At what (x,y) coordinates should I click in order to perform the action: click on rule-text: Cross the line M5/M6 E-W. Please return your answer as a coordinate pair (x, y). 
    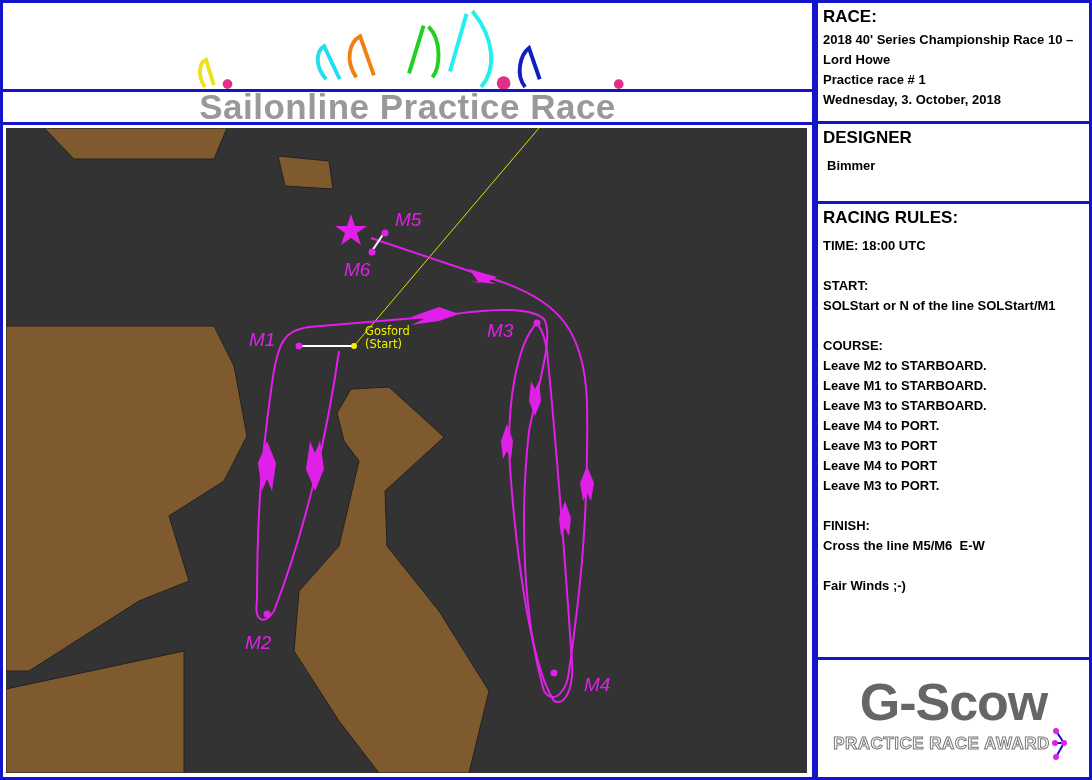
    Looking at the image, I should click on (904, 546).